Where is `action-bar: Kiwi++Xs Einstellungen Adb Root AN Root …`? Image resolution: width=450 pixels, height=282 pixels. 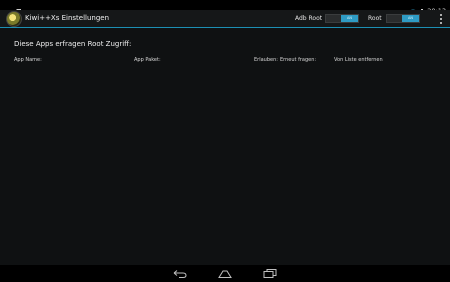 action-bar: Kiwi++Xs Einstellungen Adb Root AN Root … is located at coordinates (225, 19).